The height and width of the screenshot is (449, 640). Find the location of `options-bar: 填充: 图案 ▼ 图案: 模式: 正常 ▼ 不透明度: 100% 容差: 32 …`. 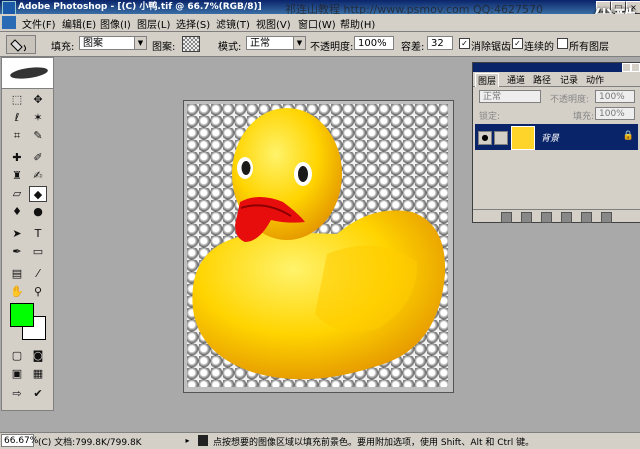

options-bar: 填充: 图案 ▼ 图案: 模式: 正常 ▼ 不透明度: 100% 容差: 32 … is located at coordinates (320, 44).